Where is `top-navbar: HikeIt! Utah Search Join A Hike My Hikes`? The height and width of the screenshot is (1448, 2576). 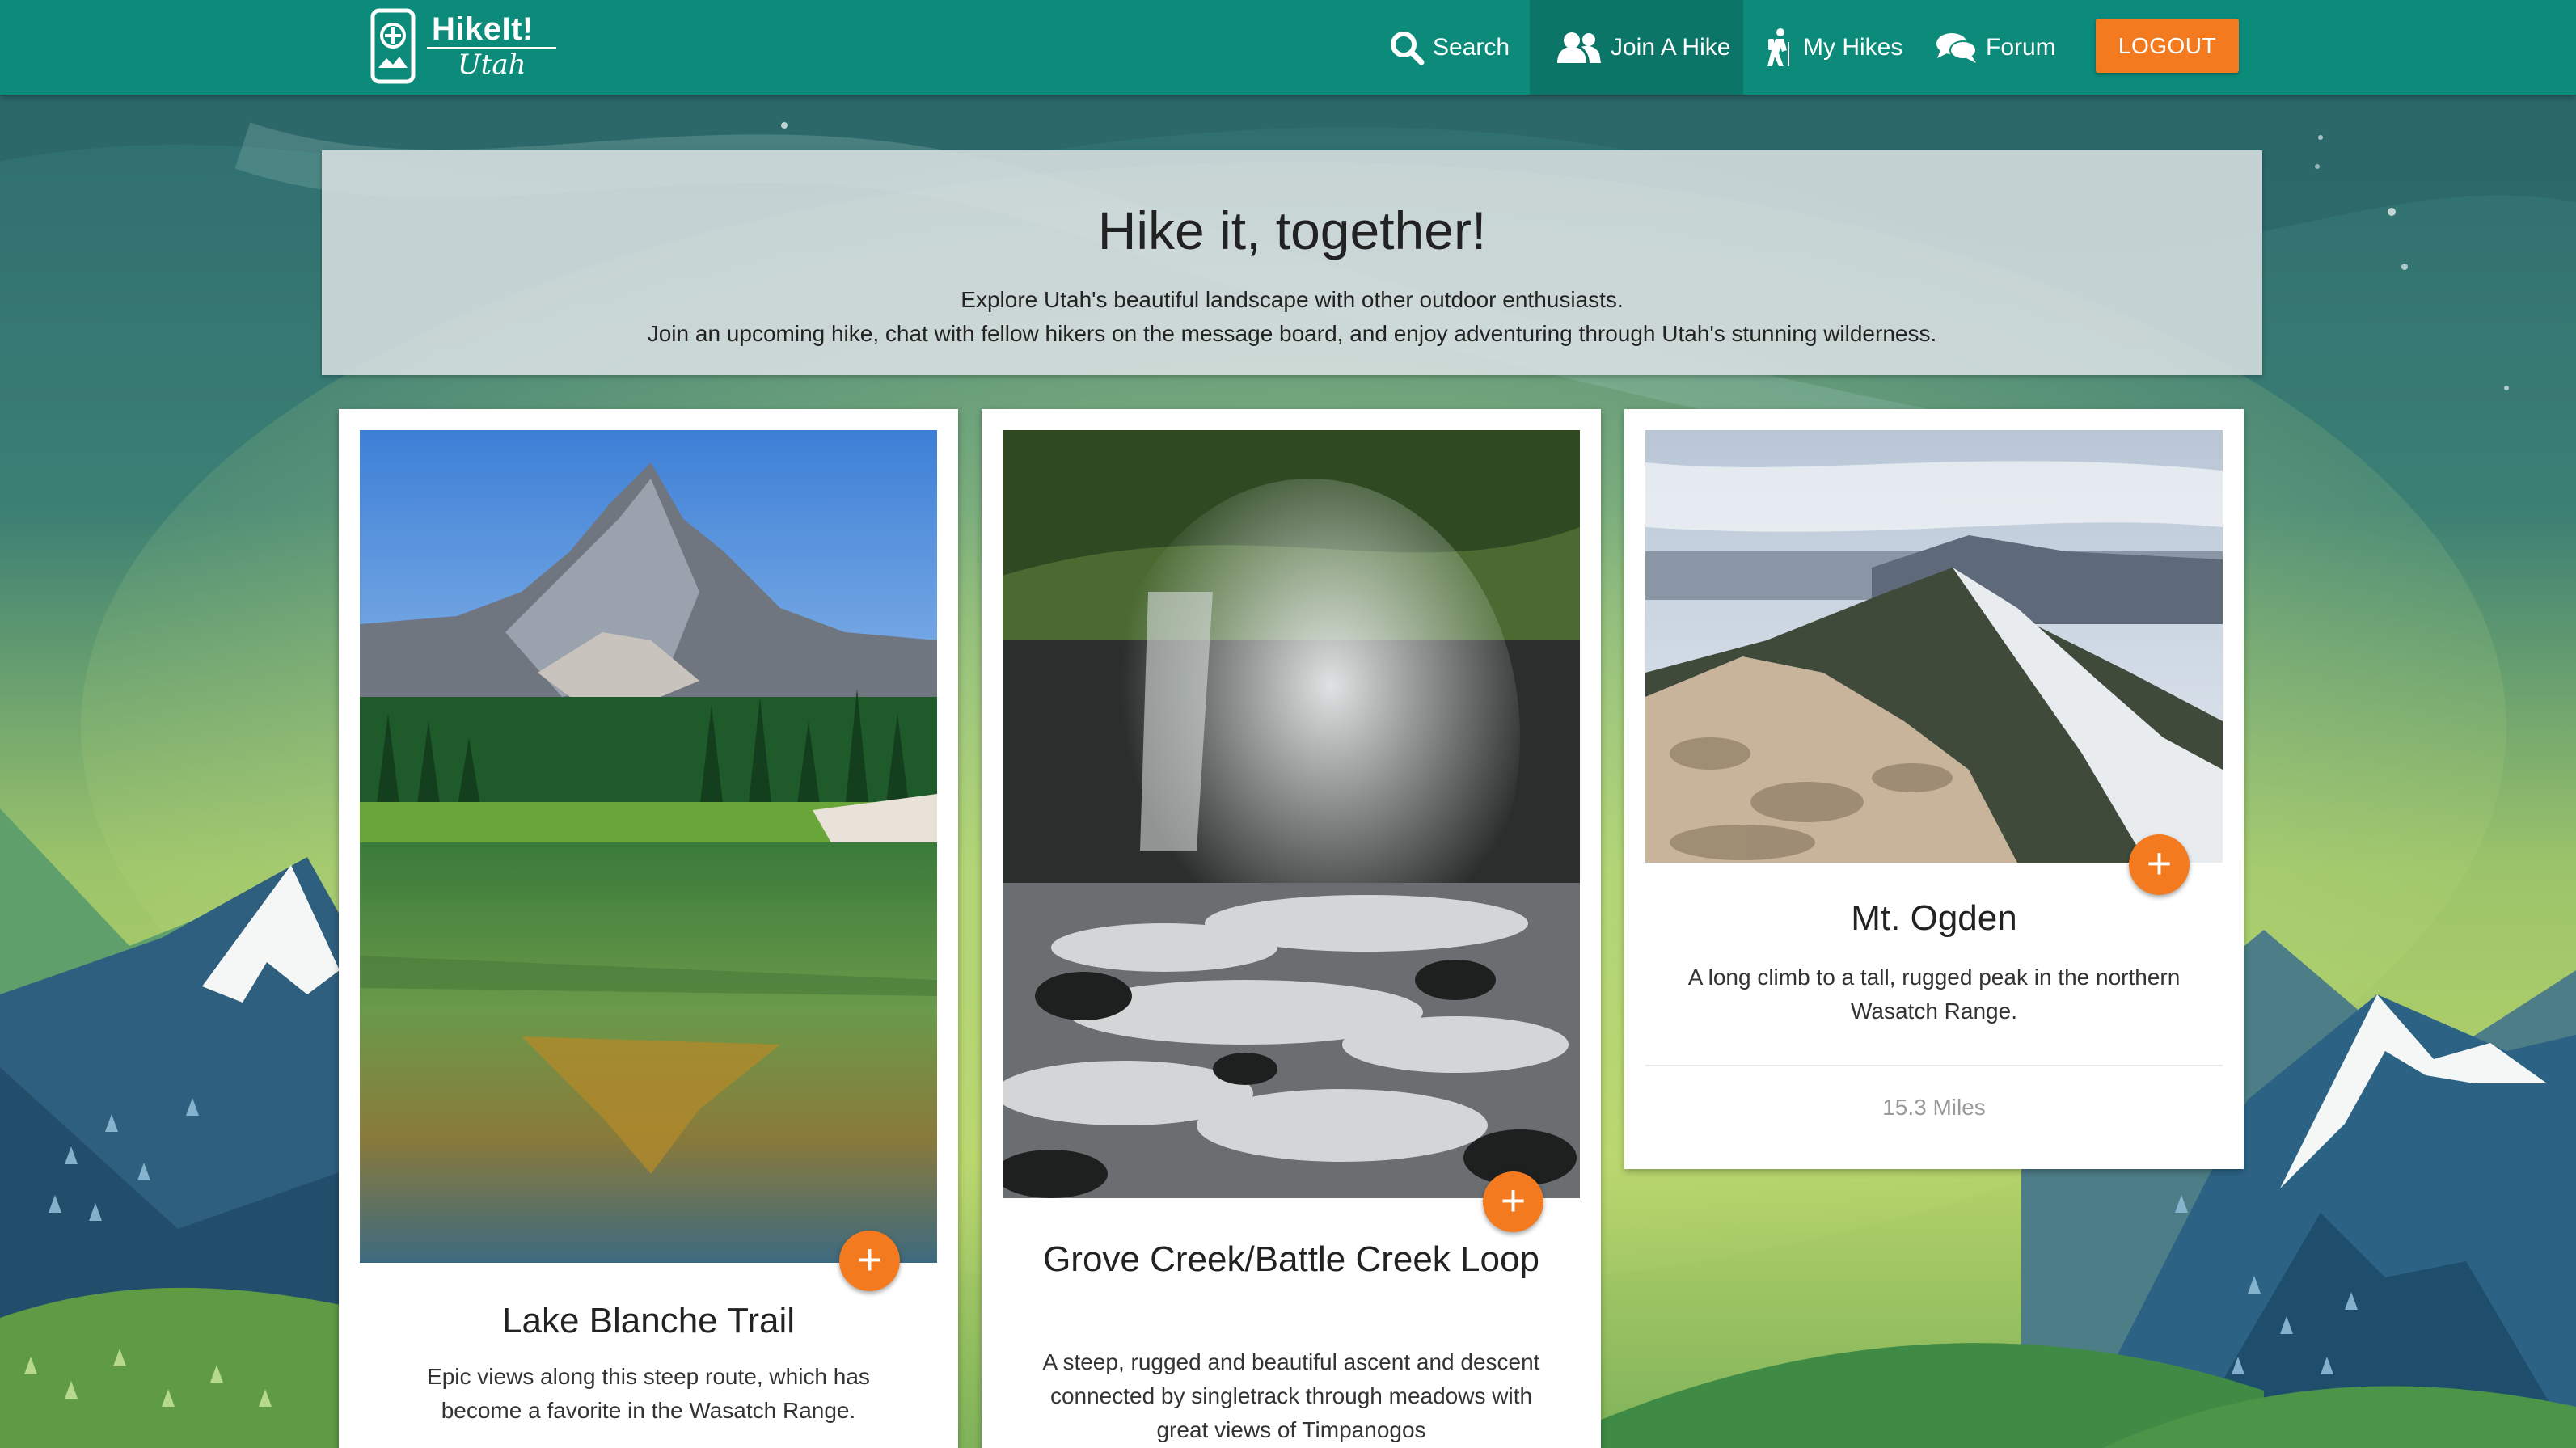 top-navbar: HikeIt! Utah Search Join A Hike My Hikes is located at coordinates (1288, 48).